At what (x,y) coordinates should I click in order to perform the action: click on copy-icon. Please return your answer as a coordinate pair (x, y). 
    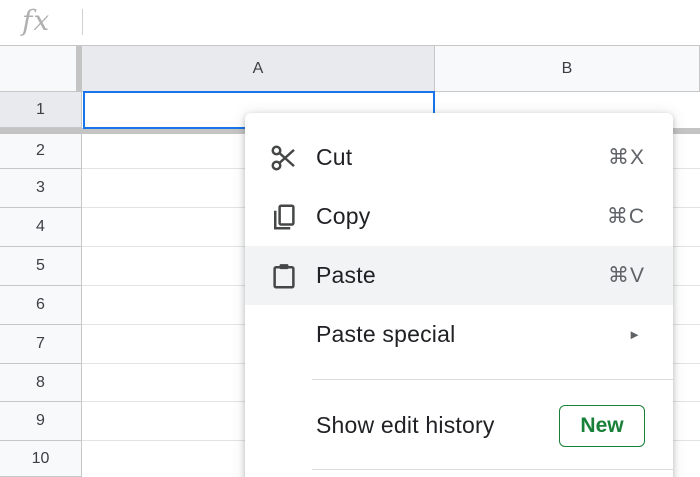
    Looking at the image, I should click on (284, 217).